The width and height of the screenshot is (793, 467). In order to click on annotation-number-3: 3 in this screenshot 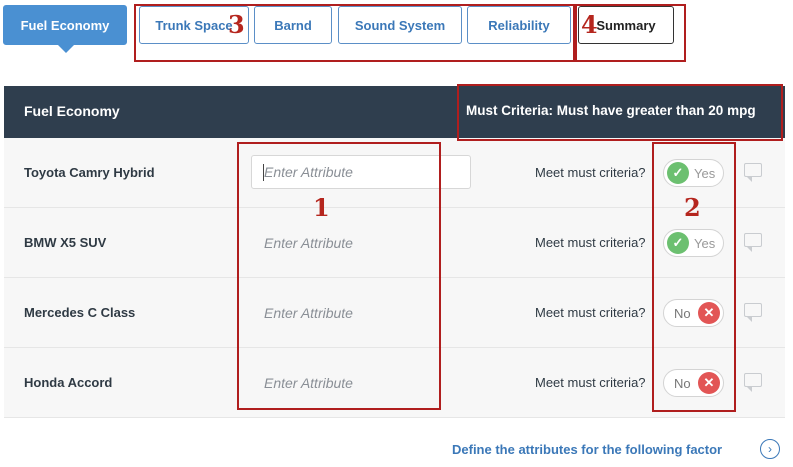, I will do `click(236, 24)`.